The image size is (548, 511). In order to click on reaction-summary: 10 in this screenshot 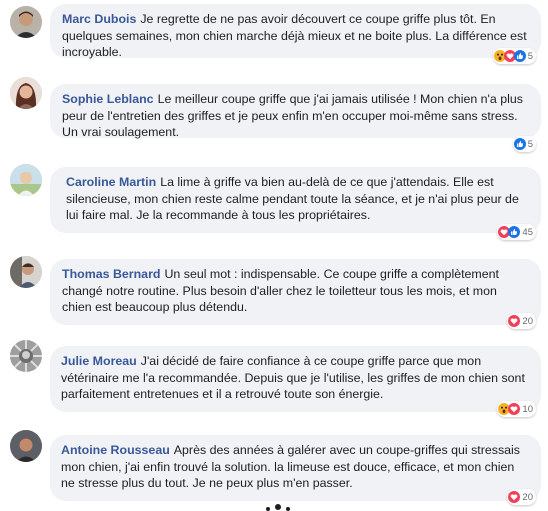, I will do `click(516, 409)`.